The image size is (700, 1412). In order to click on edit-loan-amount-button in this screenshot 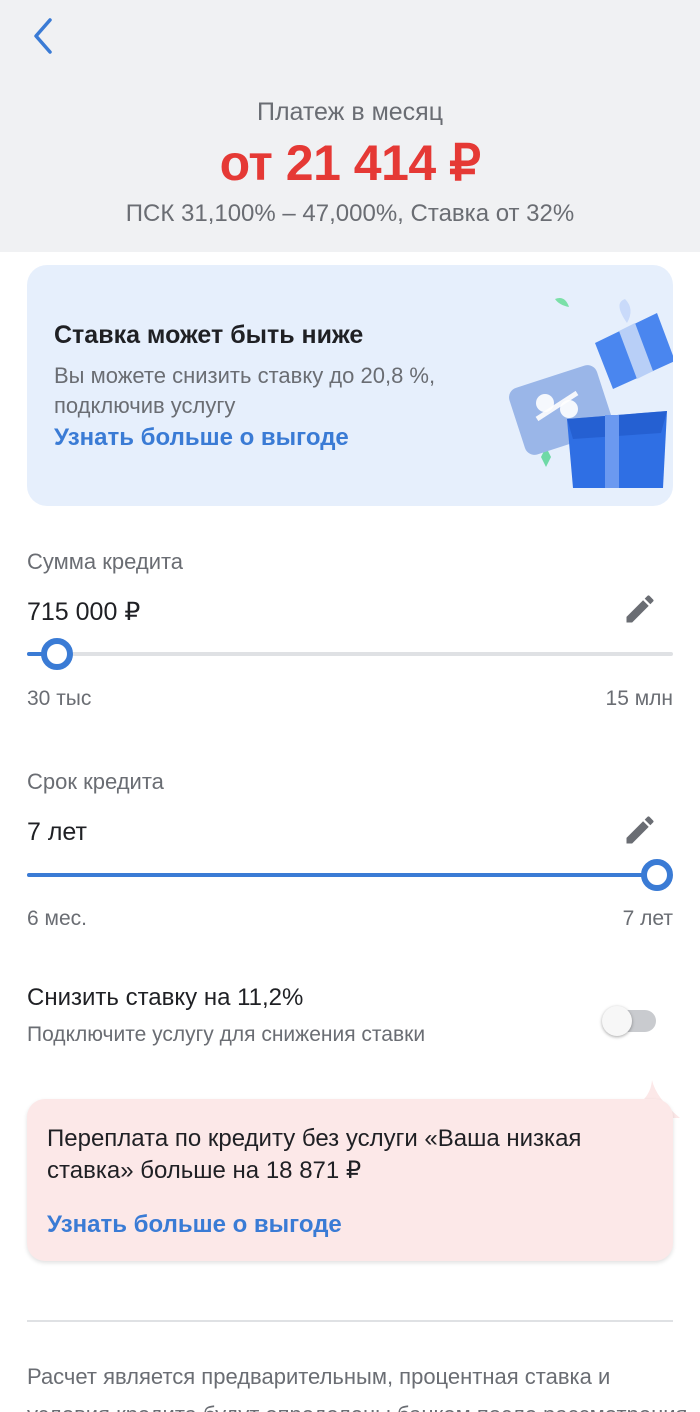, I will do `click(640, 609)`.